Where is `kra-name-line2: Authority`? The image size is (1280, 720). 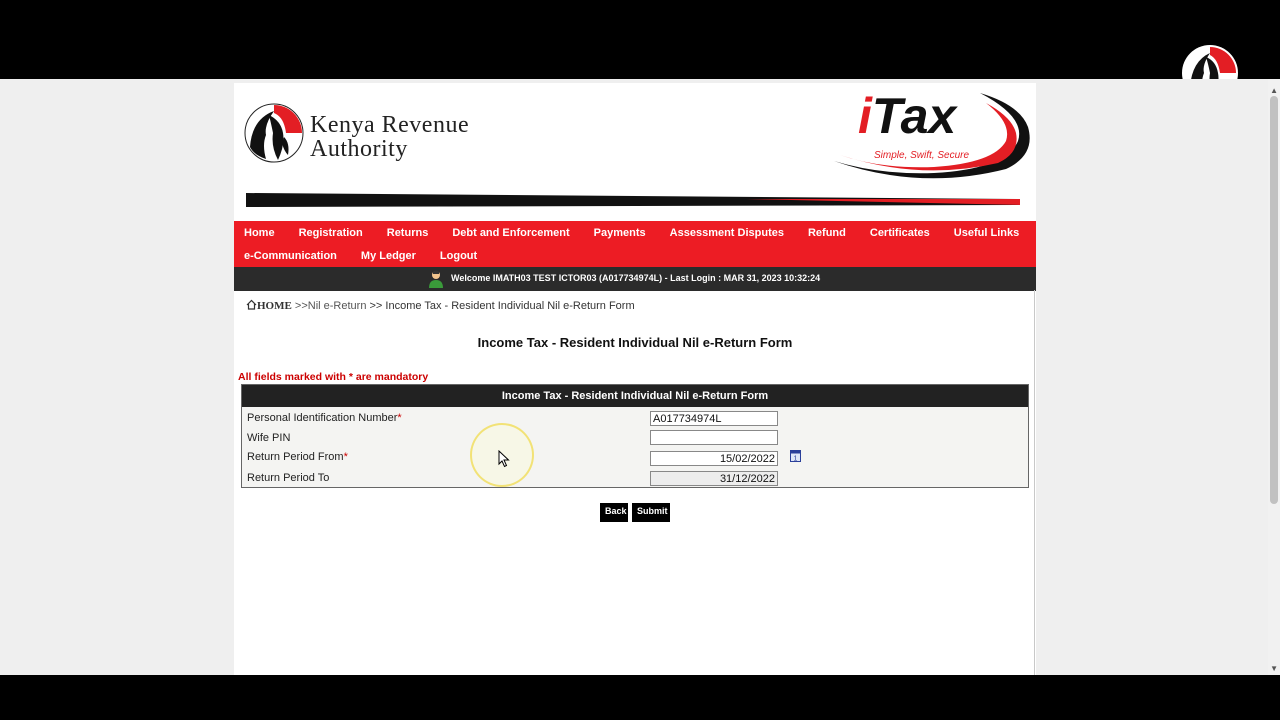
kra-name-line2: Authority is located at coordinates (359, 149).